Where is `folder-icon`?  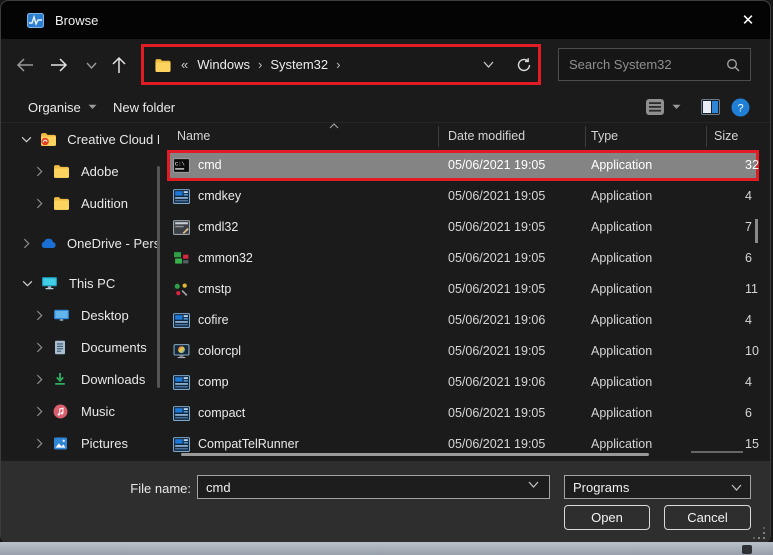 folder-icon is located at coordinates (62, 171).